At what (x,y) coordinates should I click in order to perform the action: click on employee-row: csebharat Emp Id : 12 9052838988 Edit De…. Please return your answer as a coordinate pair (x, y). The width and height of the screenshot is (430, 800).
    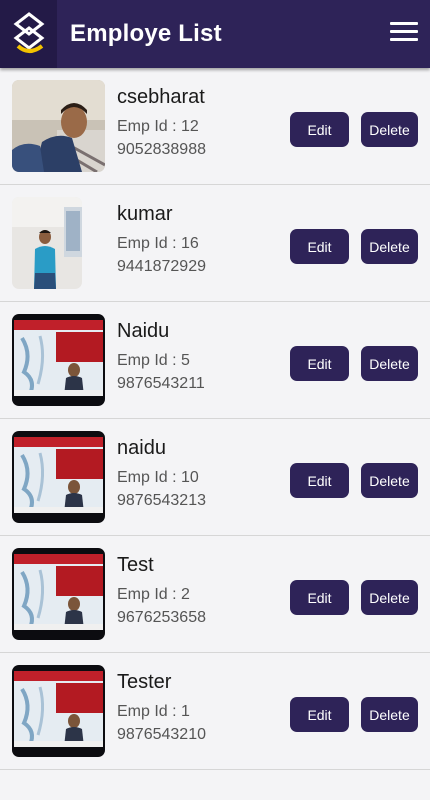
    Looking at the image, I should click on (215, 126).